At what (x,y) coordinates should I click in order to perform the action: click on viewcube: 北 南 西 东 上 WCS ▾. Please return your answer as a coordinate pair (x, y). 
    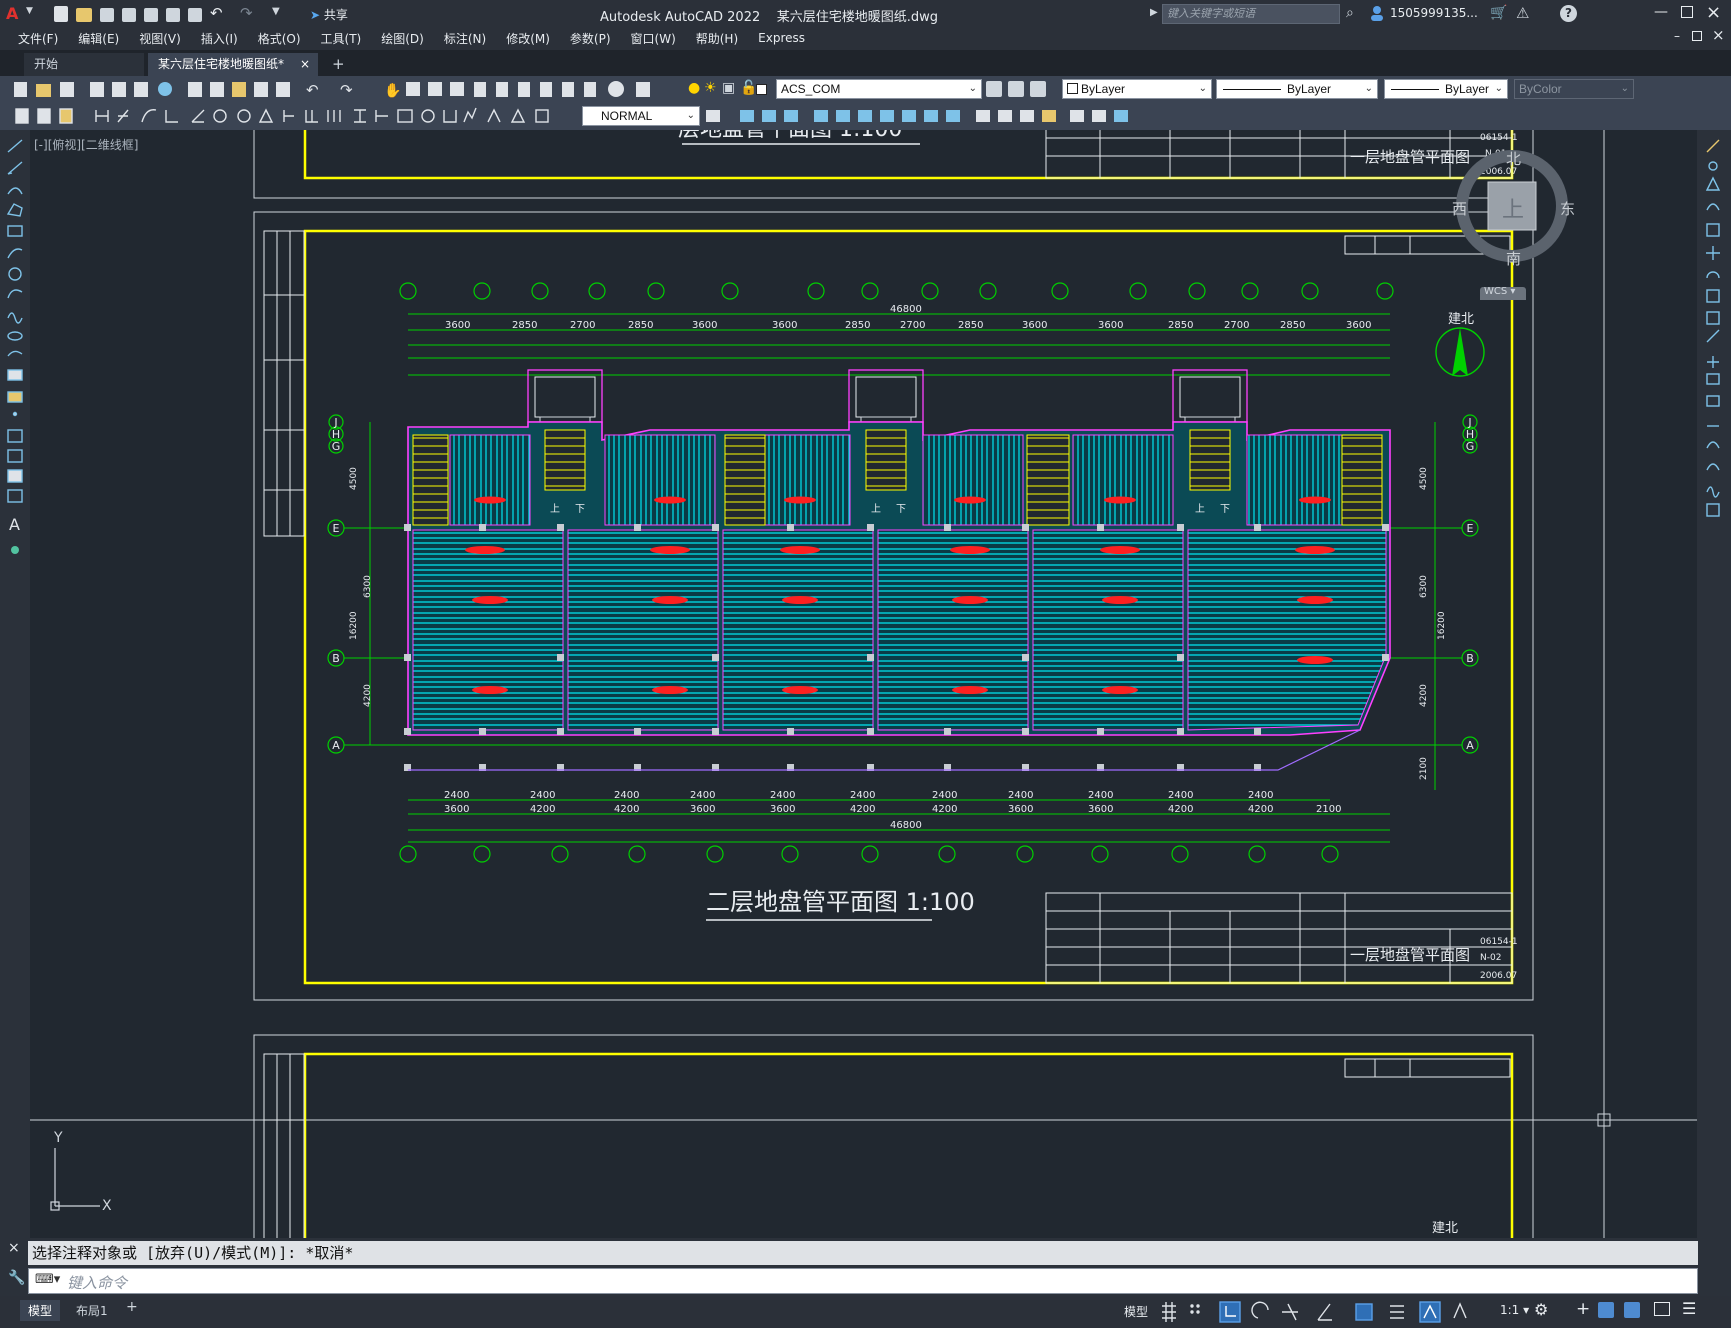
    Looking at the image, I should click on (1513, 221).